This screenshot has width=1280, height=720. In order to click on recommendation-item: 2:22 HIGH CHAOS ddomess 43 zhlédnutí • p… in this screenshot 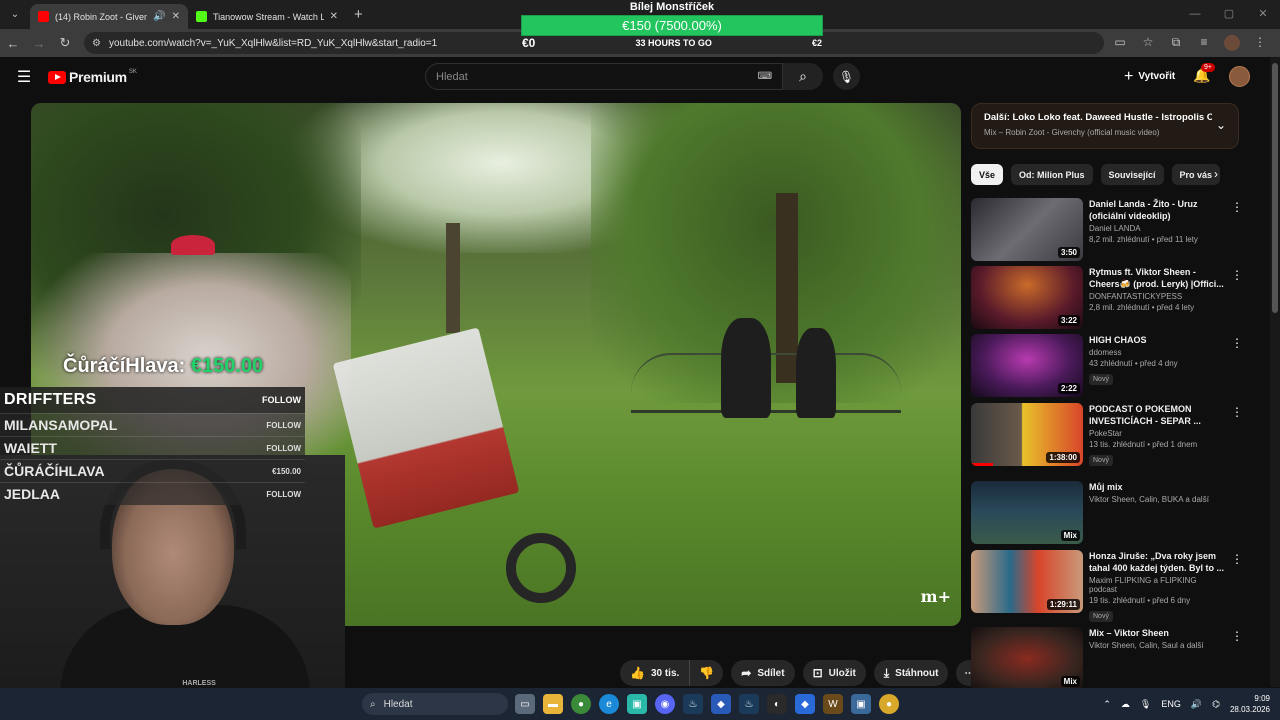, I will do `click(1111, 366)`.